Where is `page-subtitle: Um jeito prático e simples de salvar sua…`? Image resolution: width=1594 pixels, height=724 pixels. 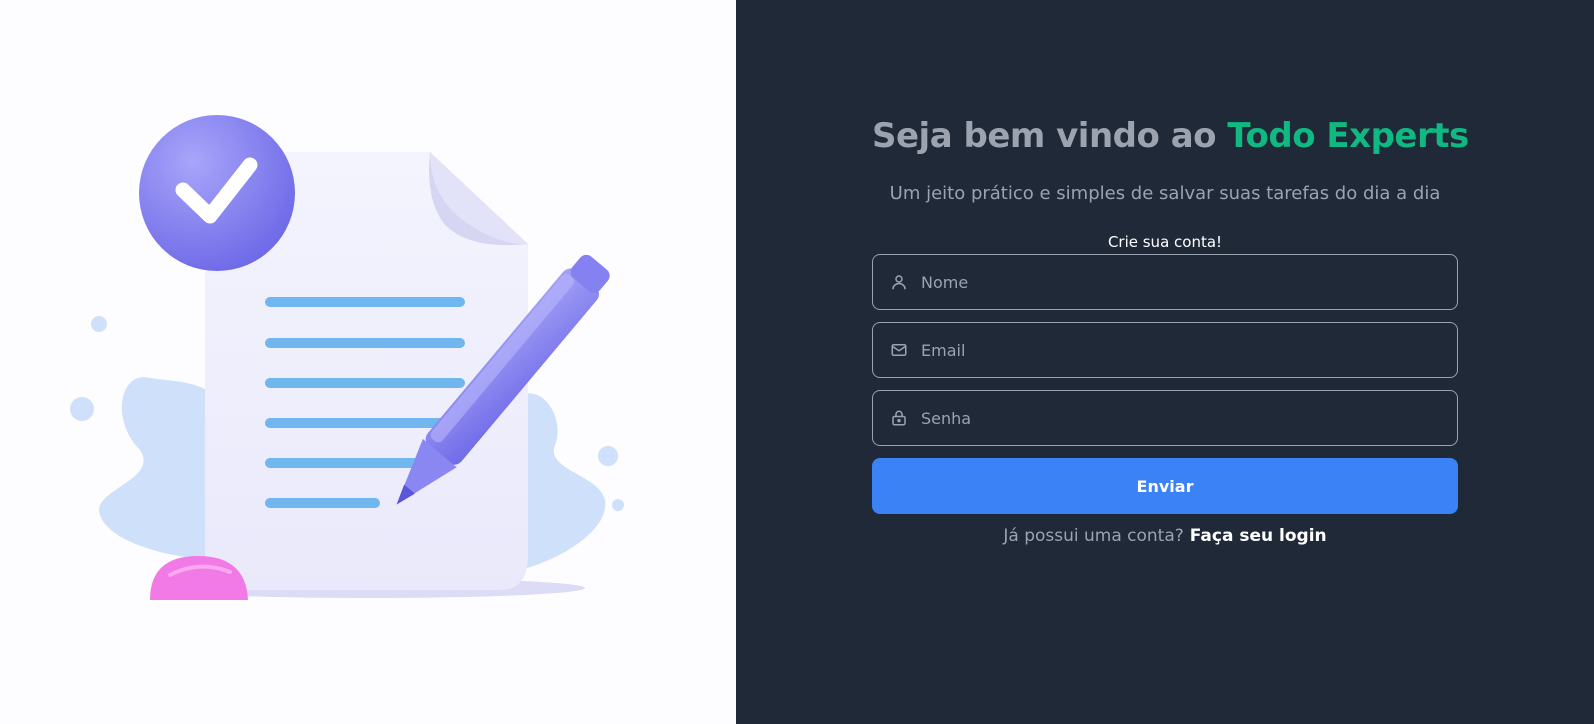 page-subtitle: Um jeito prático e simples de salvar sua… is located at coordinates (1165, 193).